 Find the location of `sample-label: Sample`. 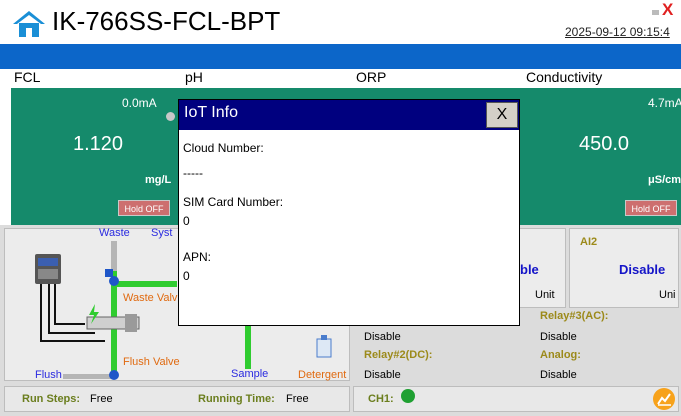

sample-label: Sample is located at coordinates (250, 374).